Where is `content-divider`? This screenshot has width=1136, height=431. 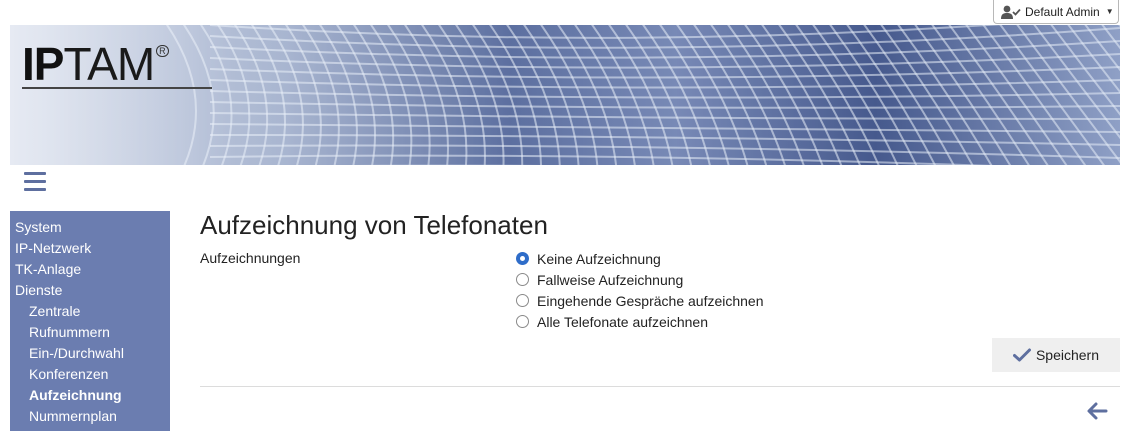
content-divider is located at coordinates (660, 386).